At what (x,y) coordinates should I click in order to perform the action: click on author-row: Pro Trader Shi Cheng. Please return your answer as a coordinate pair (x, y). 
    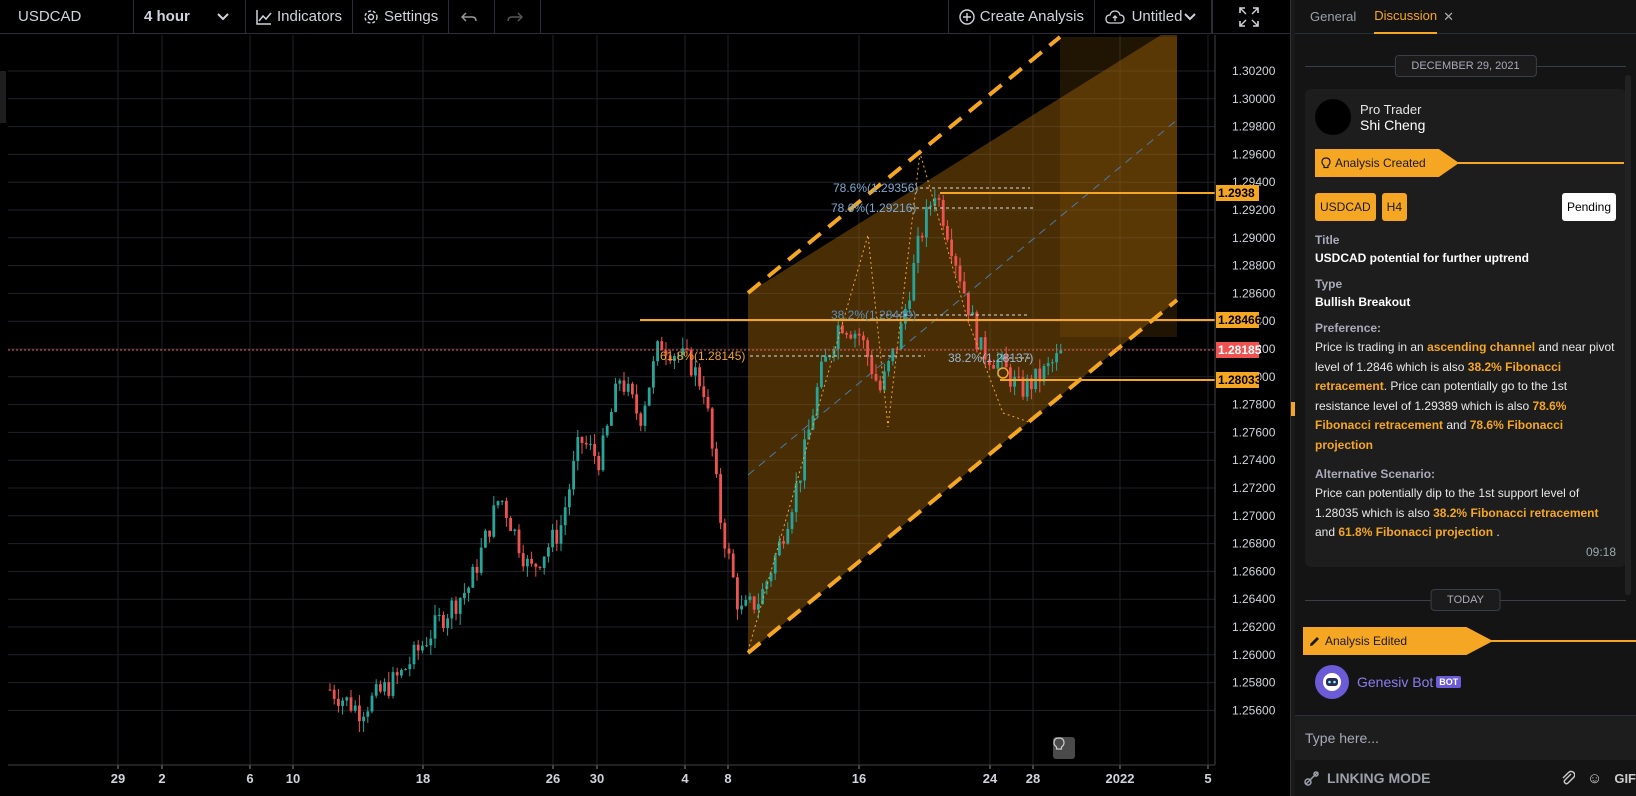
    Looking at the image, I should click on (1465, 117).